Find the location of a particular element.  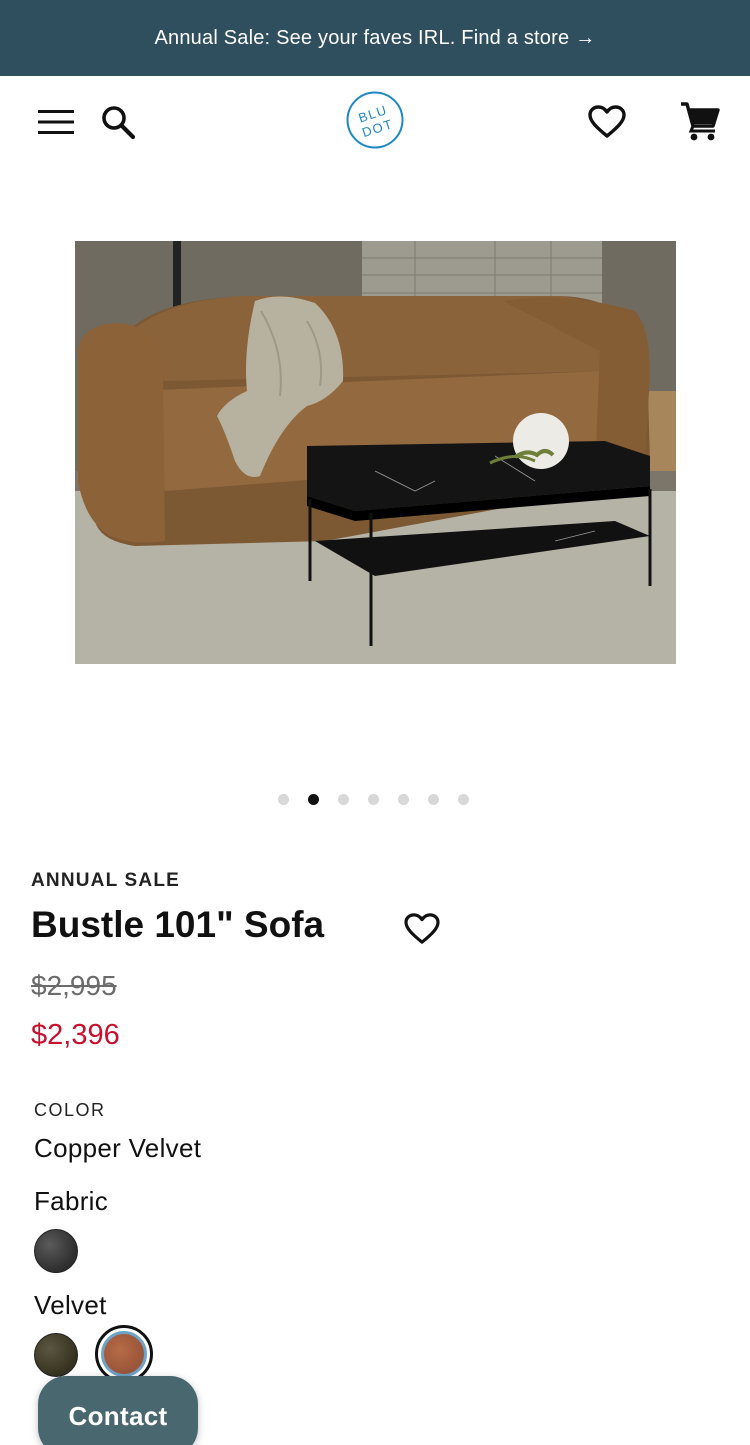

menu-icon is located at coordinates (56, 122).